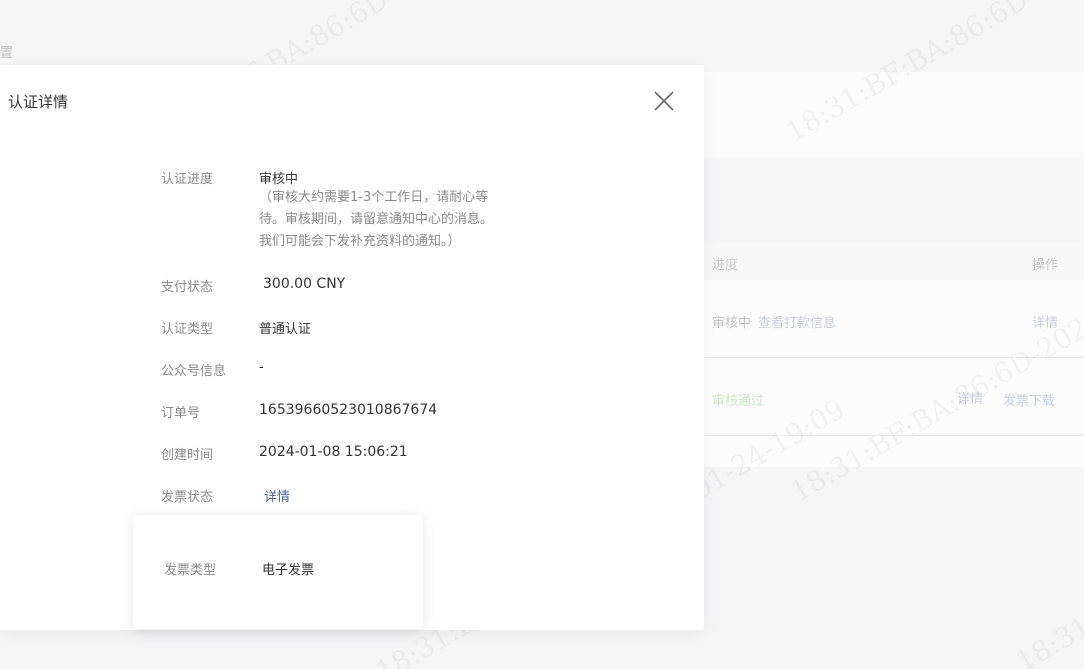 The height and width of the screenshot is (669, 1084). What do you see at coordinates (894, 115) in the screenshot?
I see `background-card` at bounding box center [894, 115].